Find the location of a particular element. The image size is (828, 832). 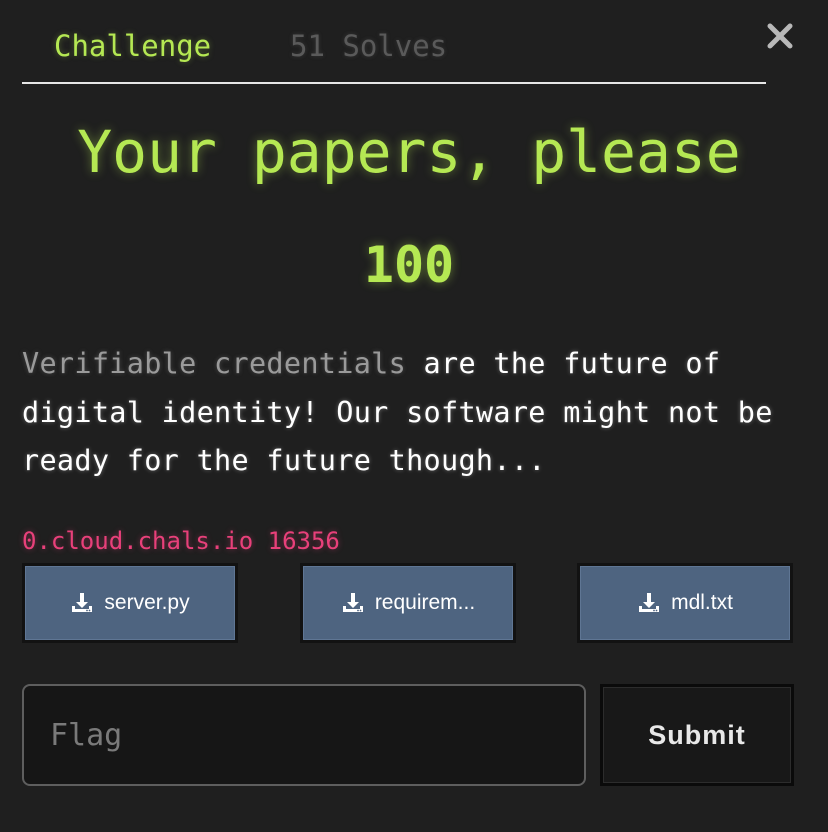

file-download-mdl-txt: mdl.txt is located at coordinates (685, 603).